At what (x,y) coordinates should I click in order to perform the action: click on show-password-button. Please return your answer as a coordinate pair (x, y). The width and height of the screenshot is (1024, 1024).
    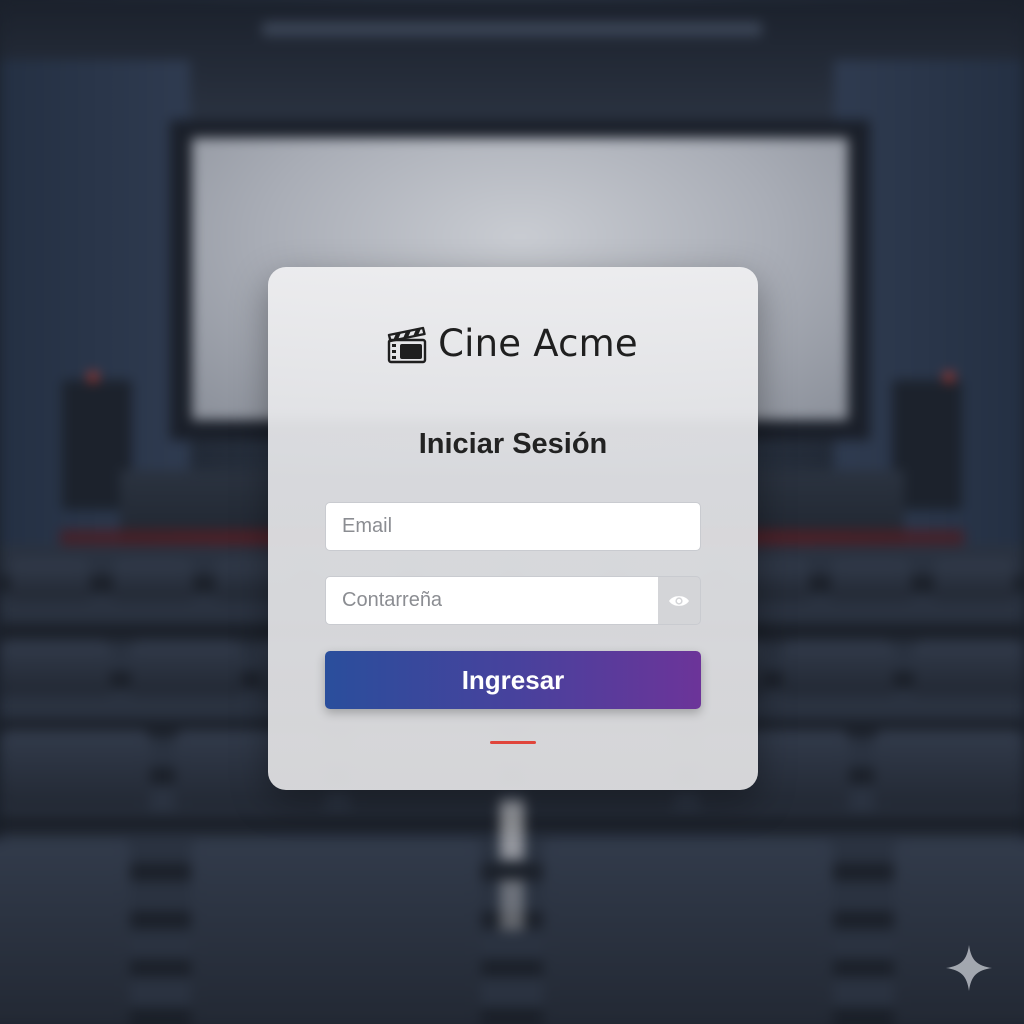
    Looking at the image, I should click on (679, 600).